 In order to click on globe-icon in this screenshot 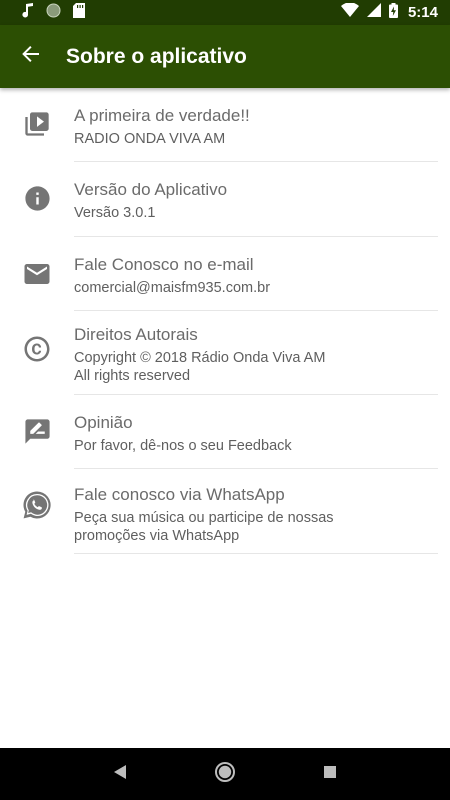, I will do `click(53, 13)`.